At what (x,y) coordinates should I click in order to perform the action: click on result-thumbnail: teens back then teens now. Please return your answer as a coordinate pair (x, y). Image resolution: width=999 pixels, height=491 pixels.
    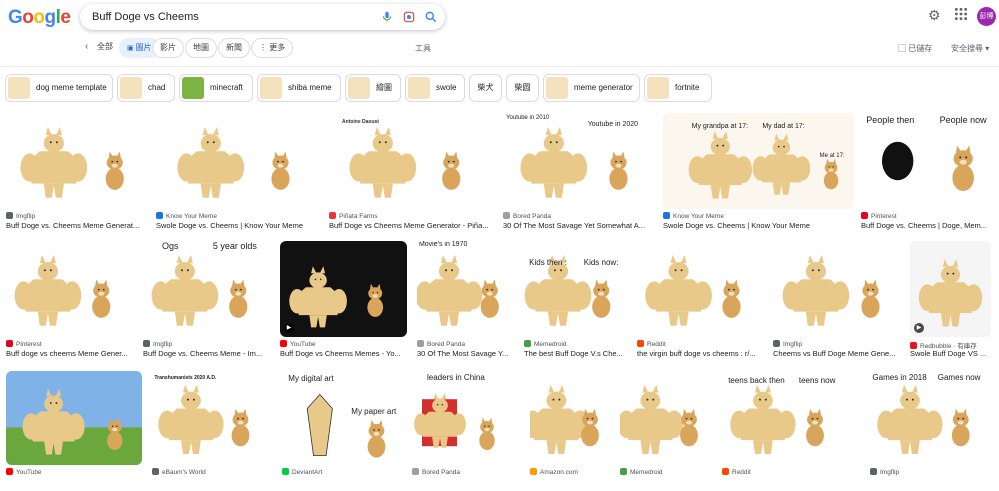
    Looking at the image, I should click on (784, 418).